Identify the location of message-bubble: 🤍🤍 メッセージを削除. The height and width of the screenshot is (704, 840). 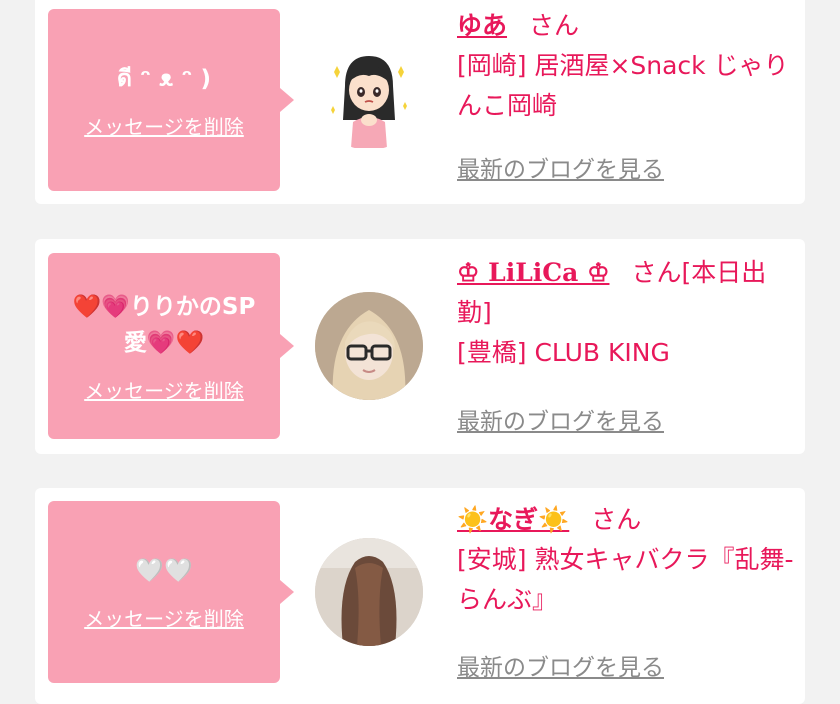
(171, 592).